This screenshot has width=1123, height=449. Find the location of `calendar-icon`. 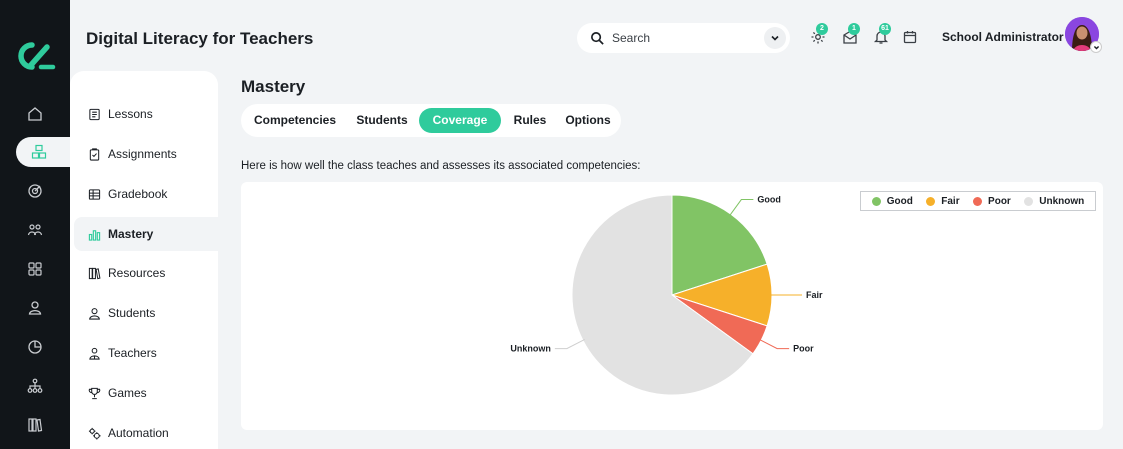

calendar-icon is located at coordinates (910, 37).